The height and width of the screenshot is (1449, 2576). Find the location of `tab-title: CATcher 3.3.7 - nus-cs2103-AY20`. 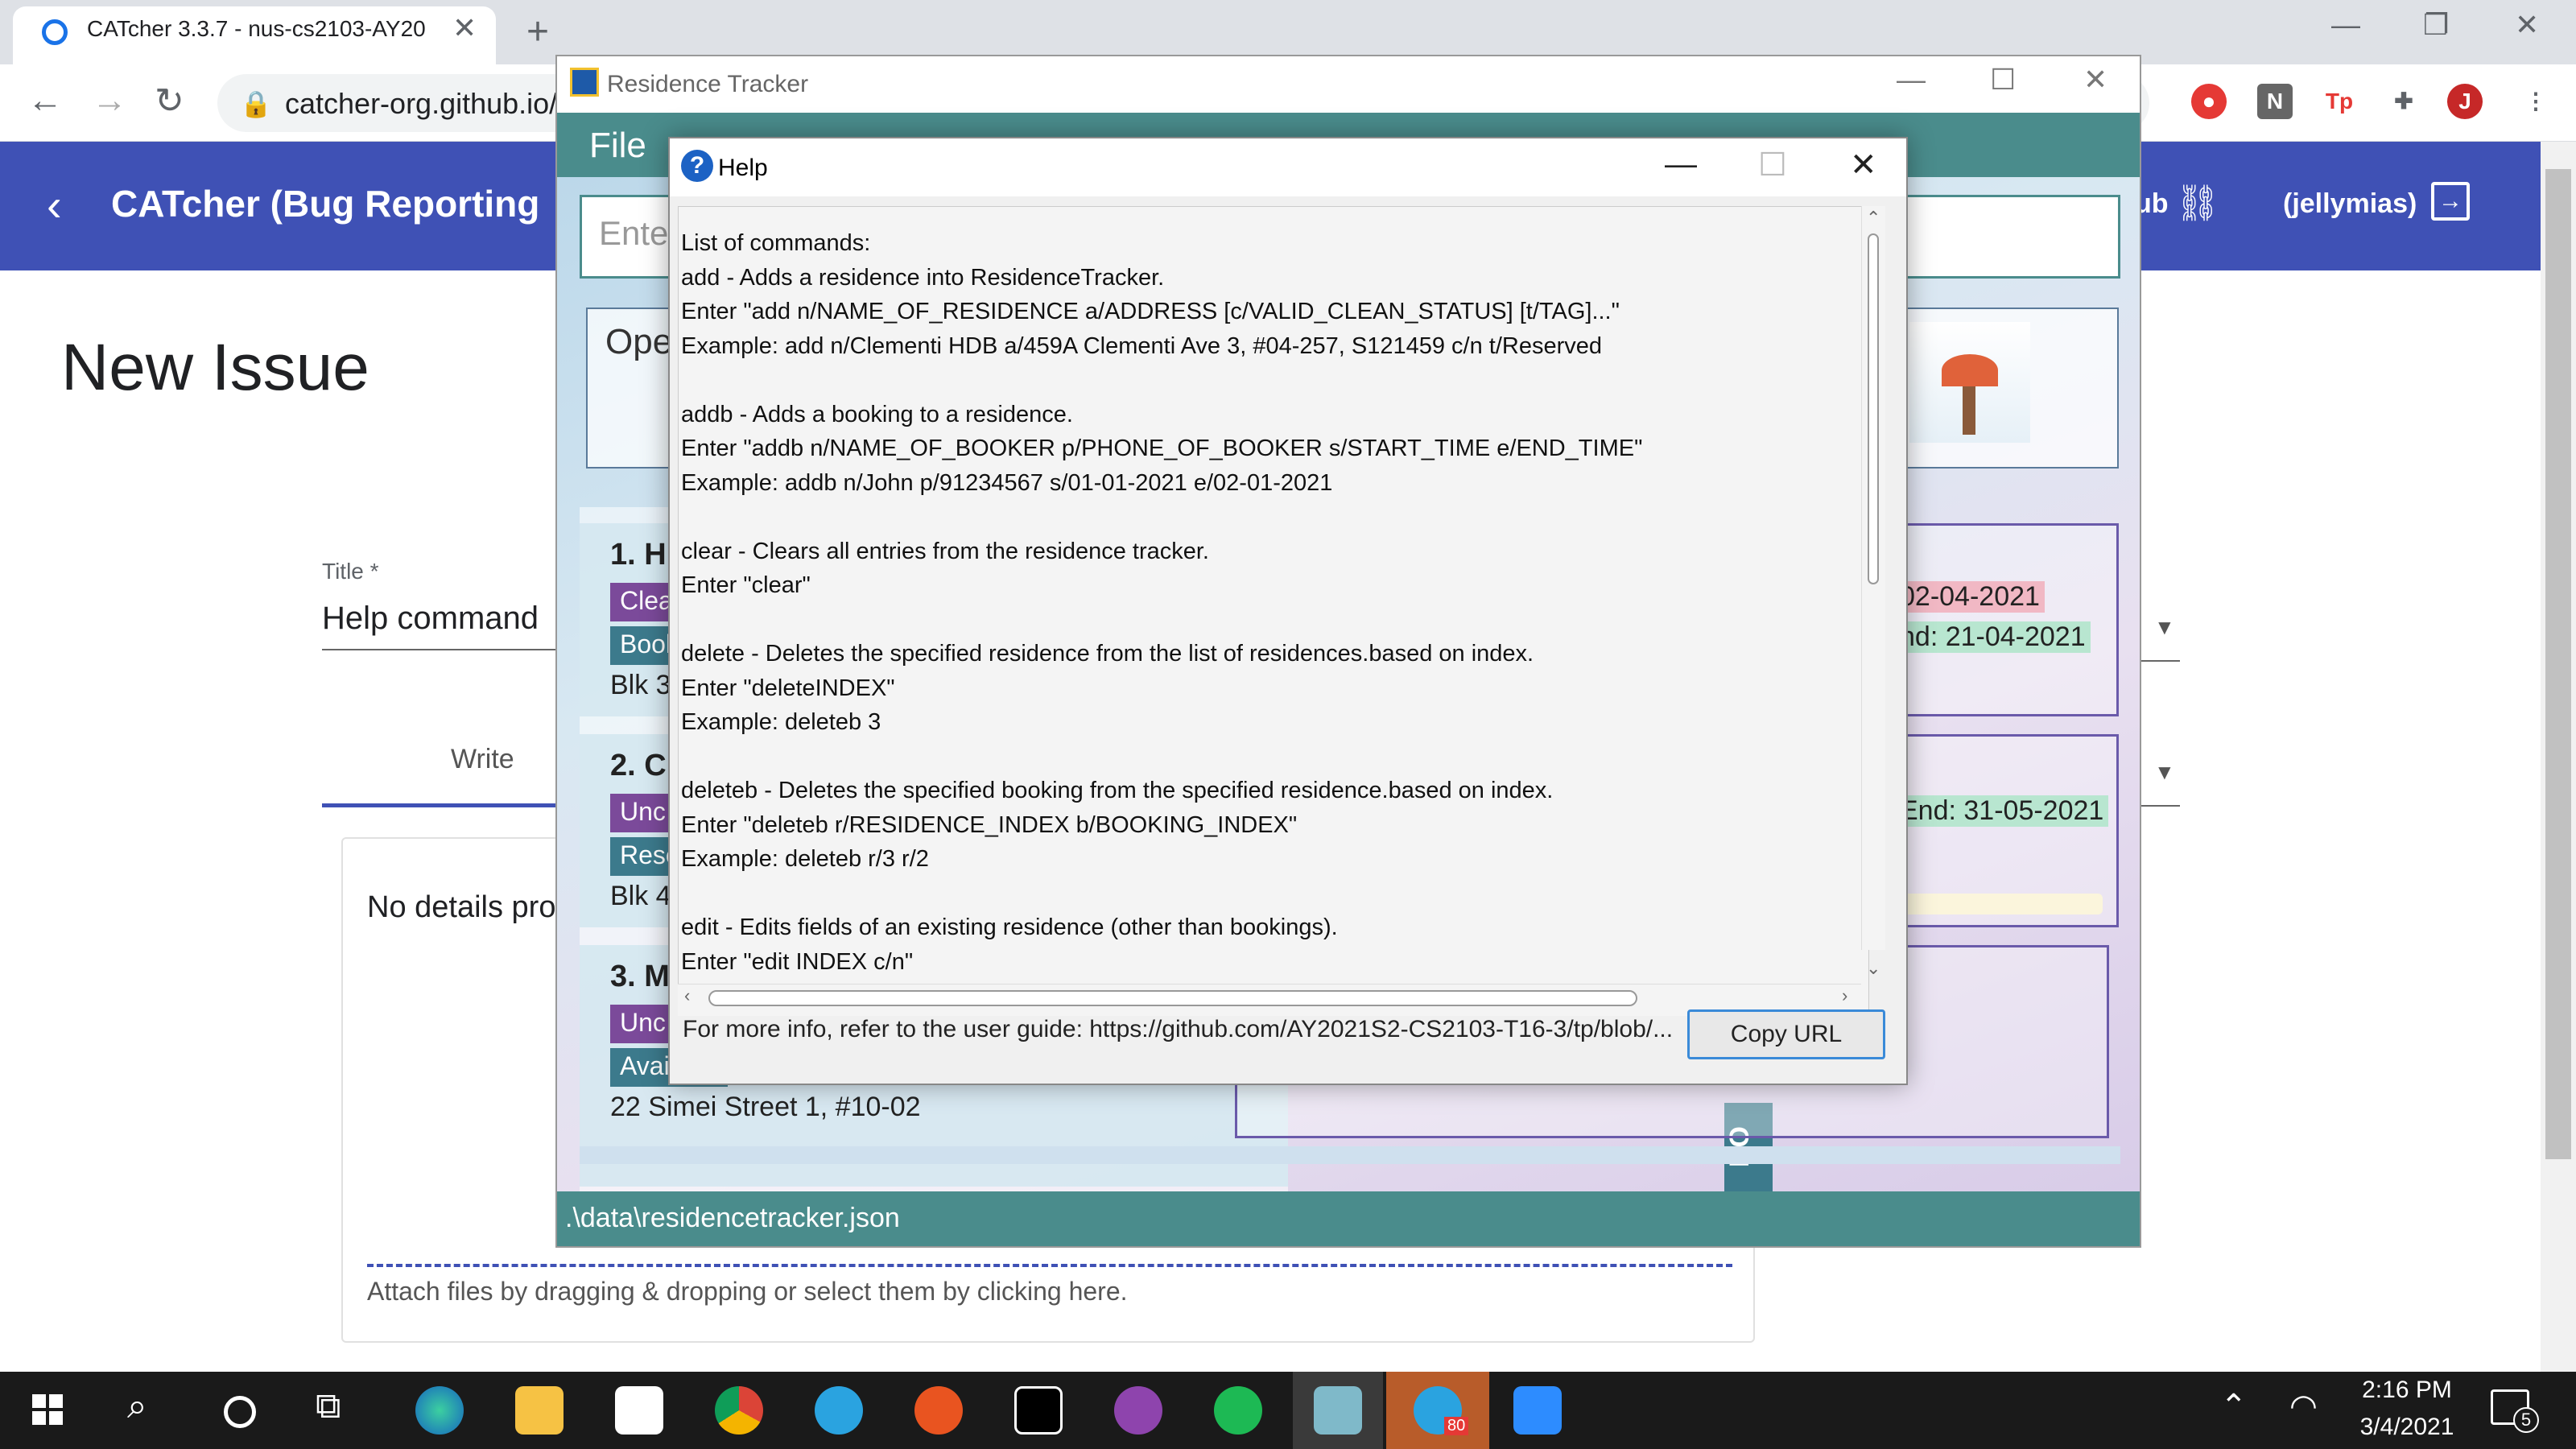

tab-title: CATcher 3.3.7 - nus-cs2103-AY20 is located at coordinates (256, 28).